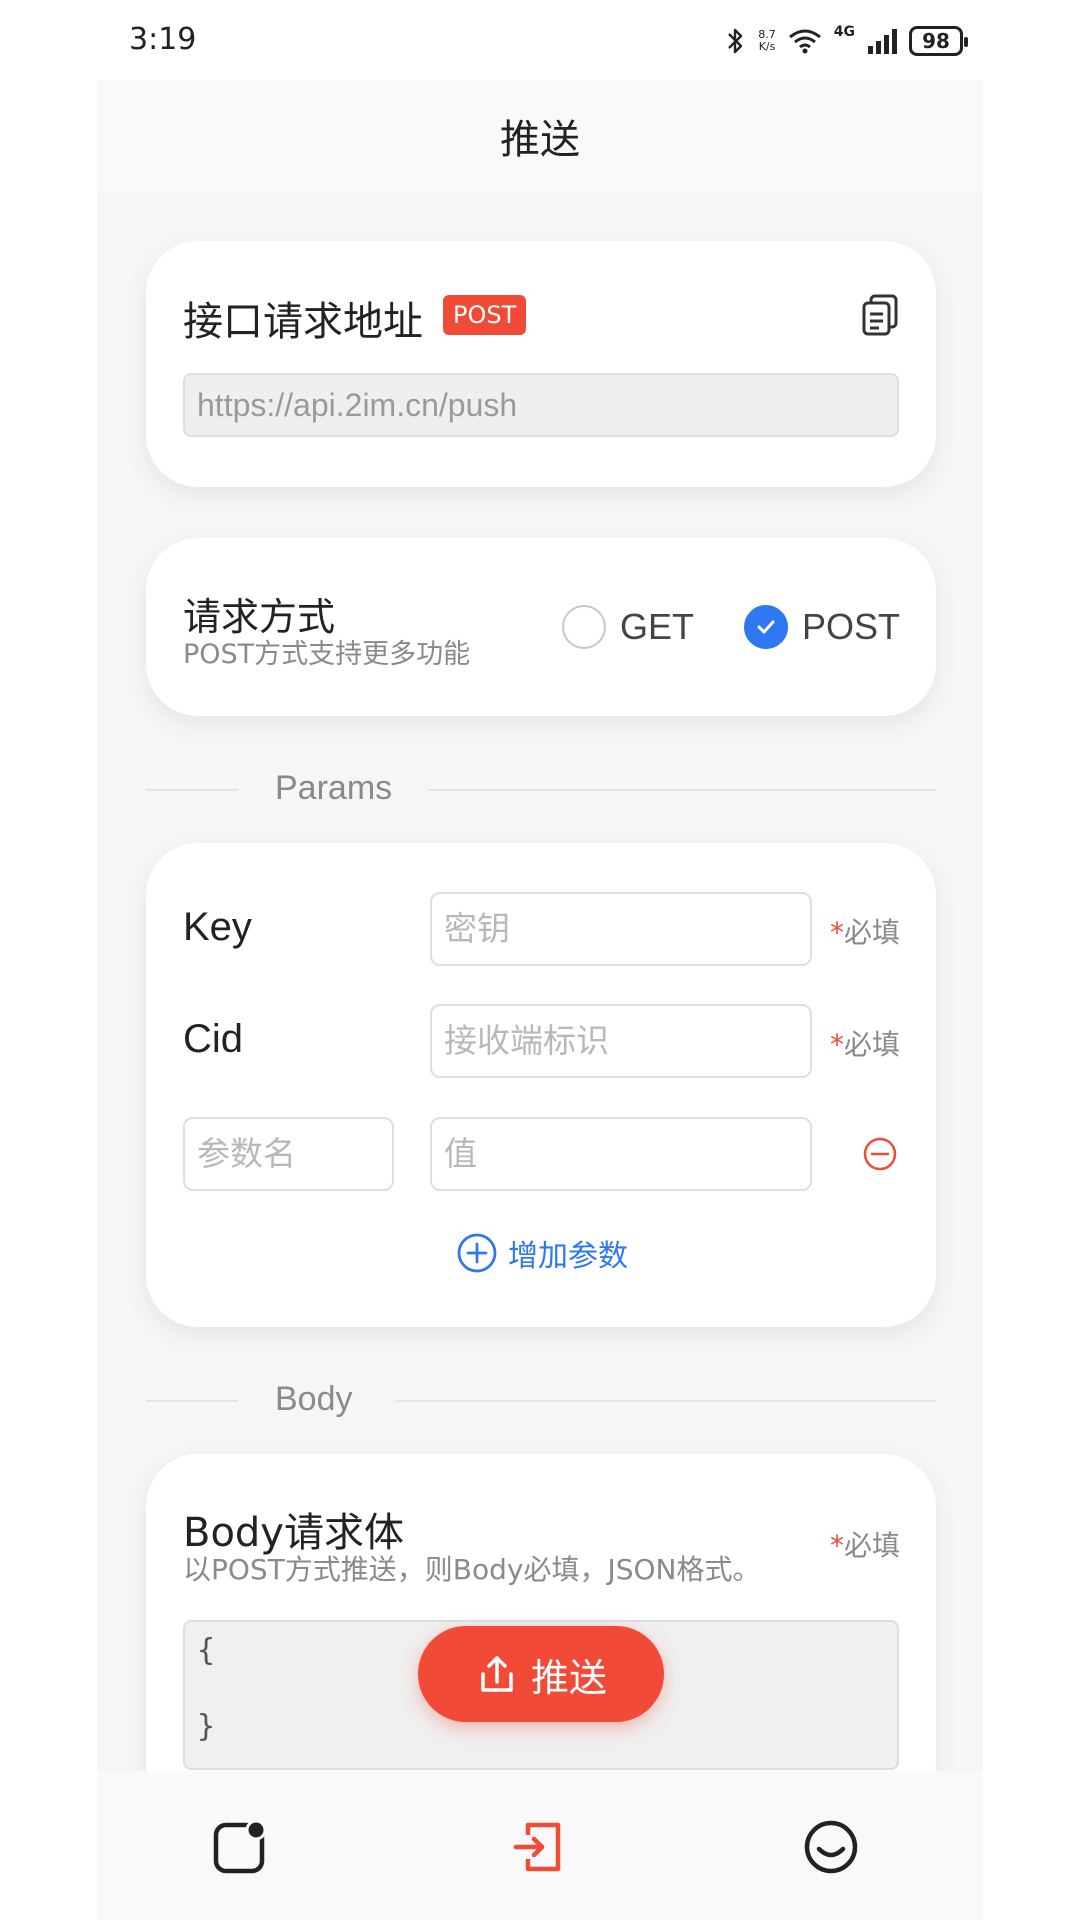 The image size is (1080, 1920). What do you see at coordinates (621, 1041) in the screenshot?
I see `cid-input: 接收端标识` at bounding box center [621, 1041].